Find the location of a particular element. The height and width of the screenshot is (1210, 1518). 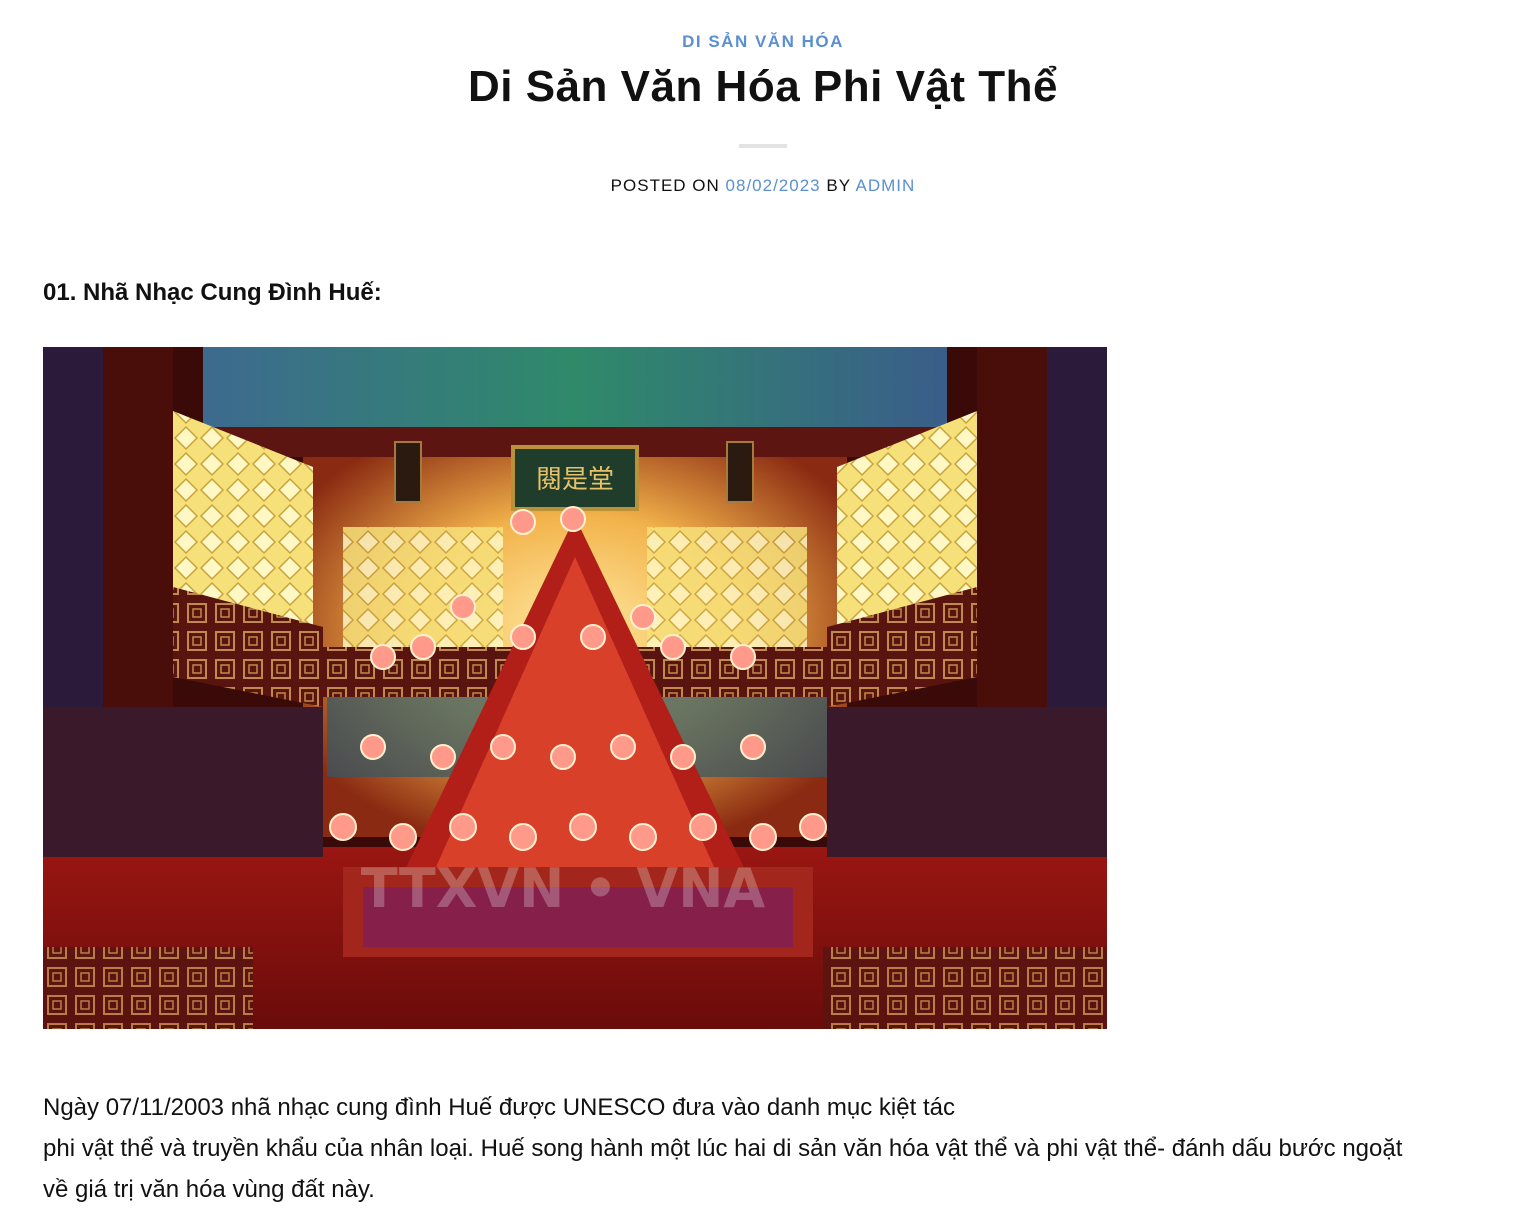

paragraph-line: về giá trị văn hóa vùng đất này. is located at coordinates (209, 1189).